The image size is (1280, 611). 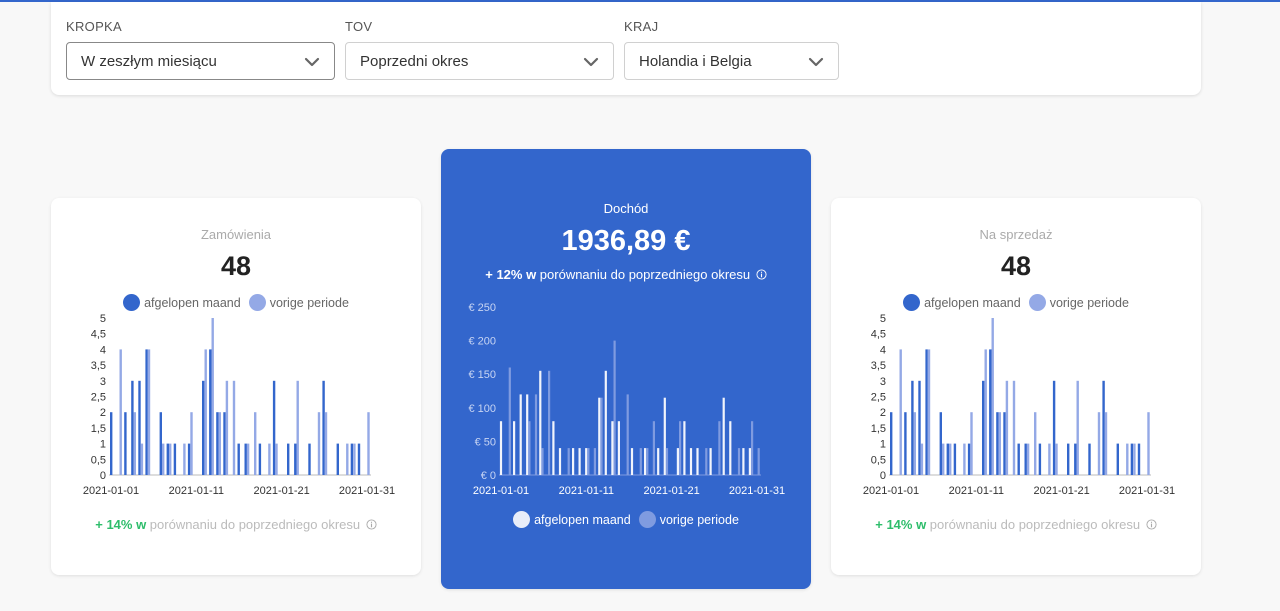 What do you see at coordinates (298, 302) in the screenshot?
I see `legend-item-previous: vorige periode` at bounding box center [298, 302].